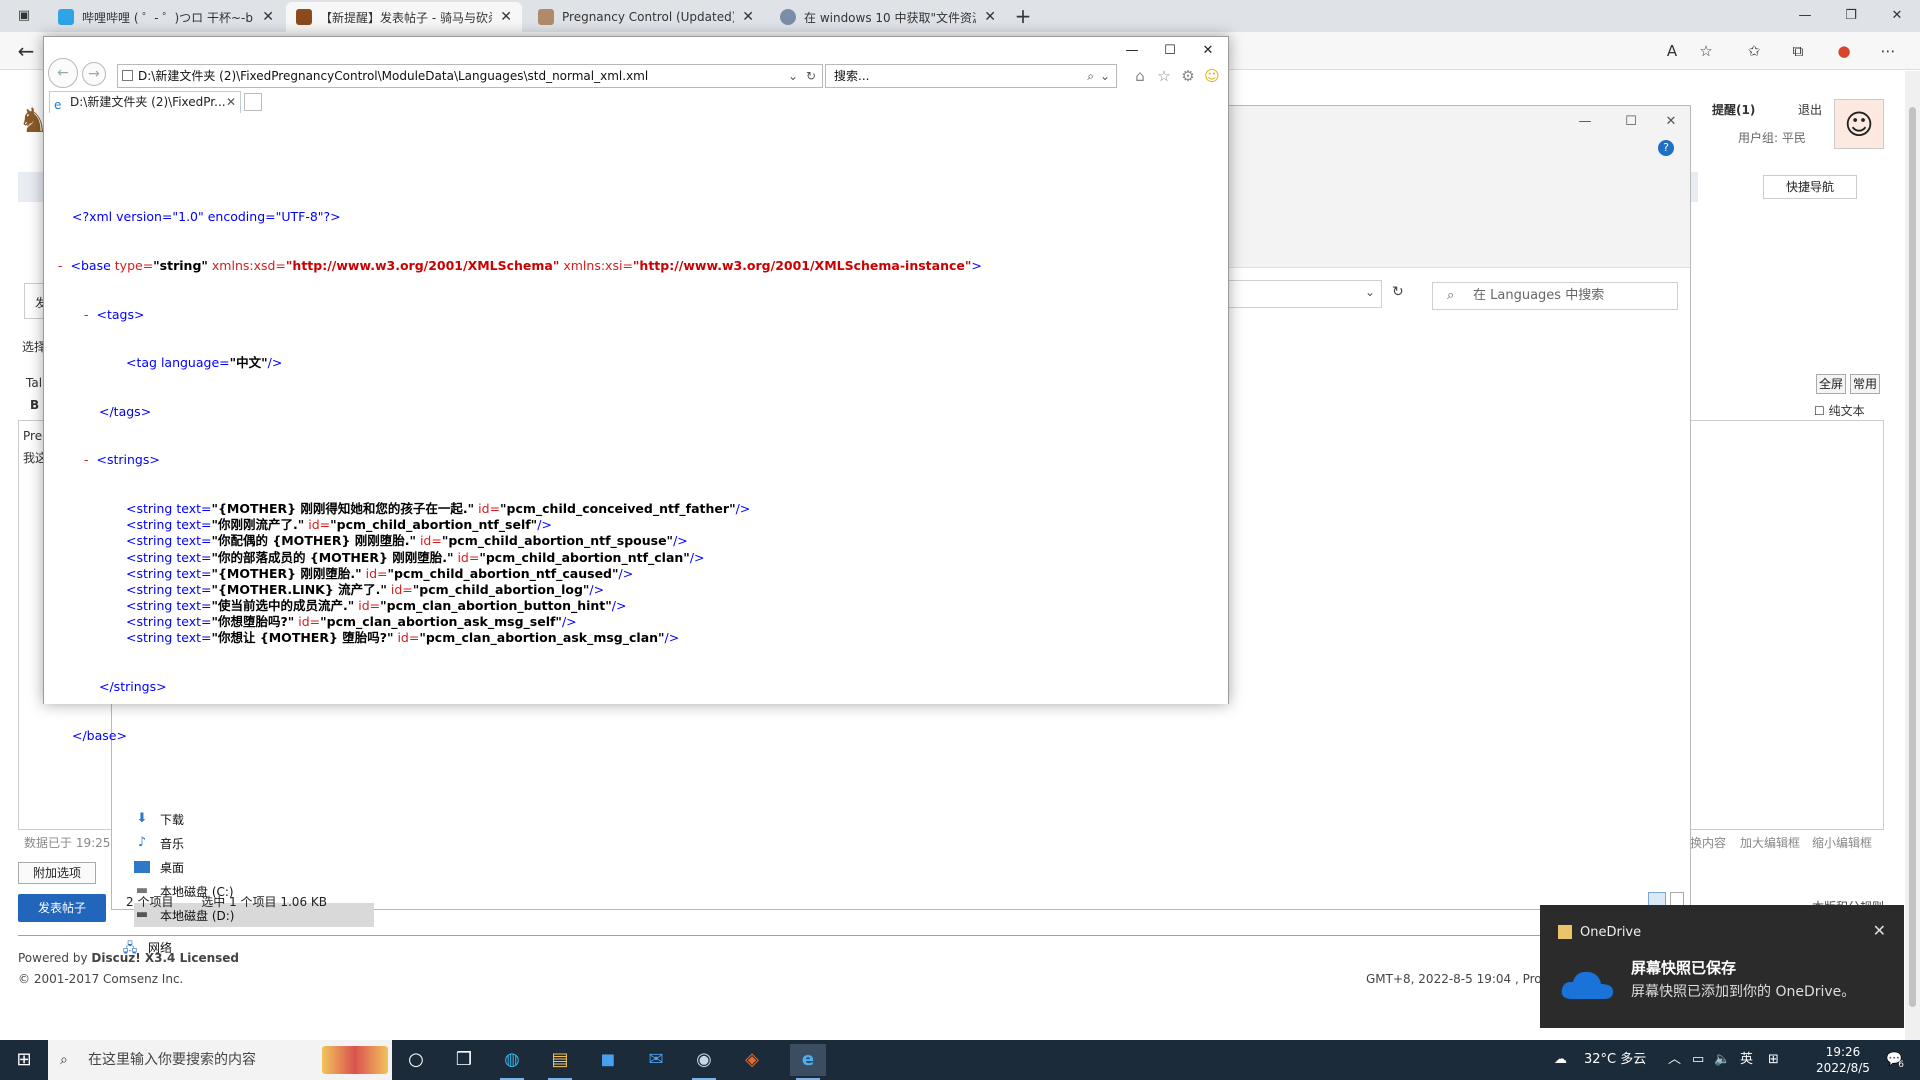 The image size is (1920, 1080). I want to click on plain-text-checkbox: ☐ 纯文本, so click(1839, 410).